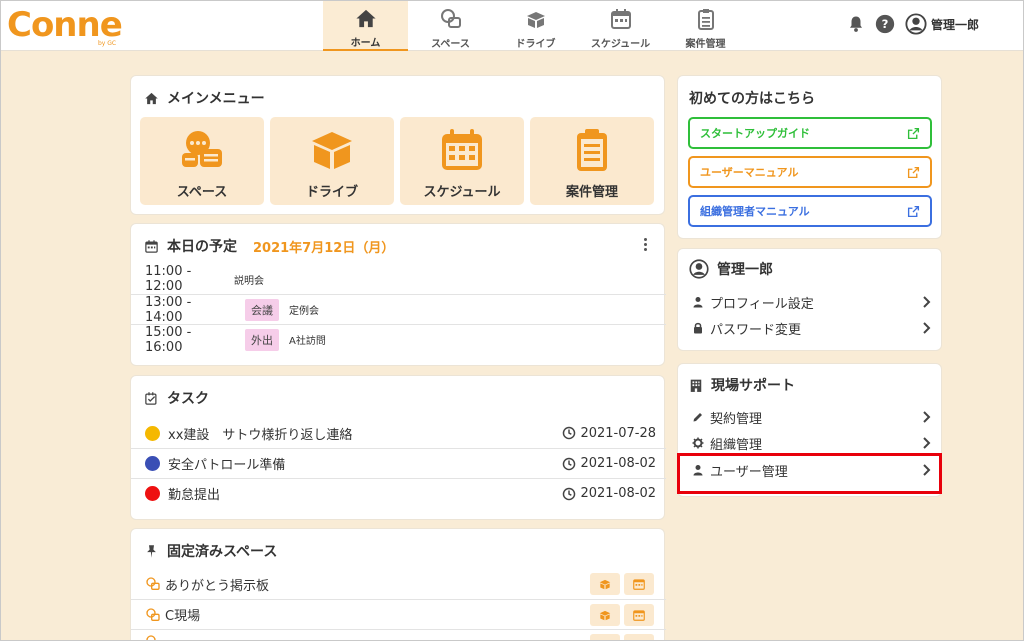 The height and width of the screenshot is (641, 1024). I want to click on profile-header: 管理一郎, so click(731, 269).